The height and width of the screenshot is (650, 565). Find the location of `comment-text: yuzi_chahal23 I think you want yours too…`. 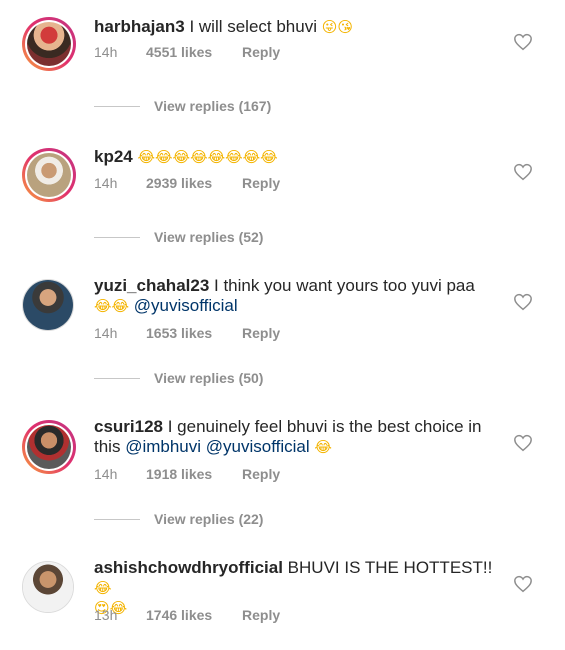

comment-text: yuzi_chahal23 I think you want yours too… is located at coordinates (299, 296).